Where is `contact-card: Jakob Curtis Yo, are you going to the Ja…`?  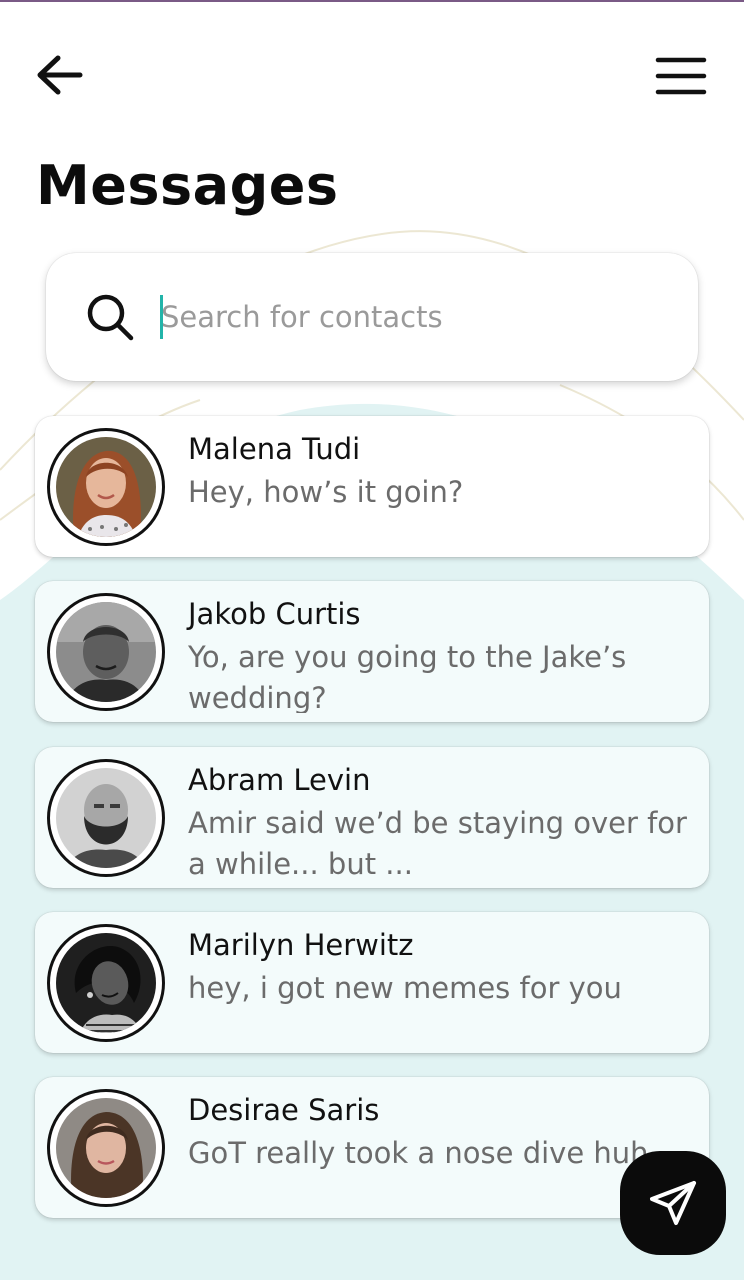 contact-card: Jakob Curtis Yo, are you going to the Ja… is located at coordinates (372, 651).